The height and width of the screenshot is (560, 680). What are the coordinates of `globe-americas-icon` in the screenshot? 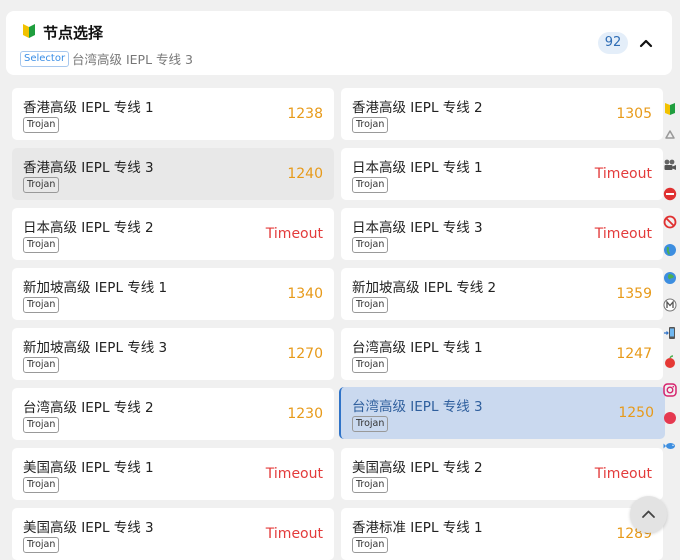 It's located at (670, 250).